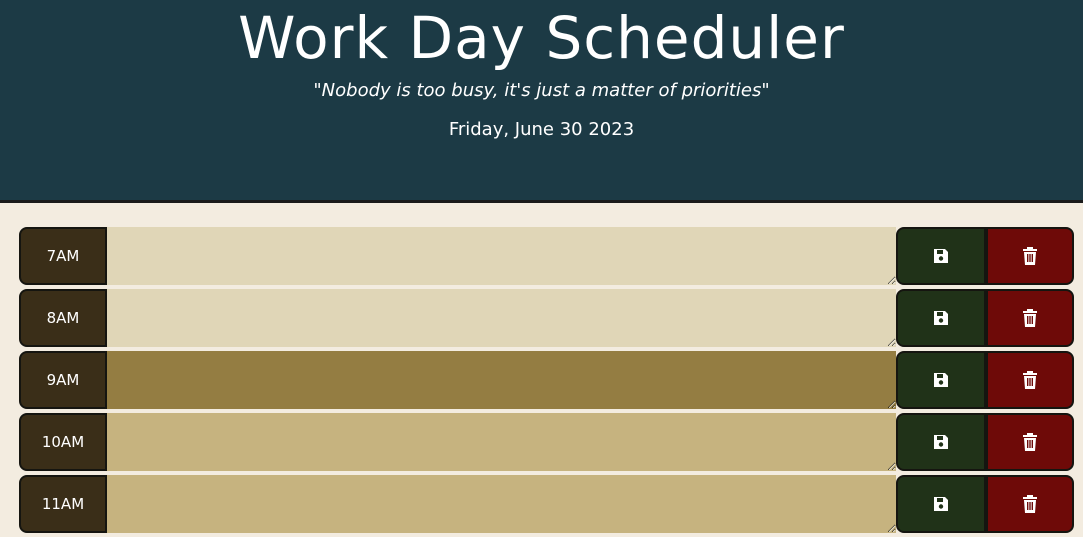  Describe the element at coordinates (63, 504) in the screenshot. I see `hour-label: 11AM` at that location.